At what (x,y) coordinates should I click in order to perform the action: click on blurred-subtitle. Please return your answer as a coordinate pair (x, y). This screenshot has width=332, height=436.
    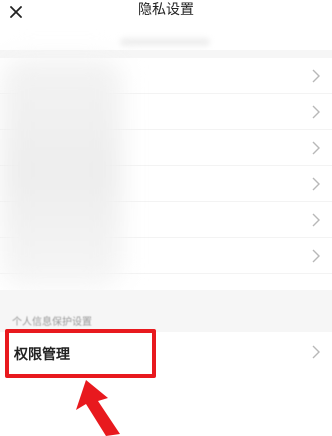
    Looking at the image, I should click on (165, 42).